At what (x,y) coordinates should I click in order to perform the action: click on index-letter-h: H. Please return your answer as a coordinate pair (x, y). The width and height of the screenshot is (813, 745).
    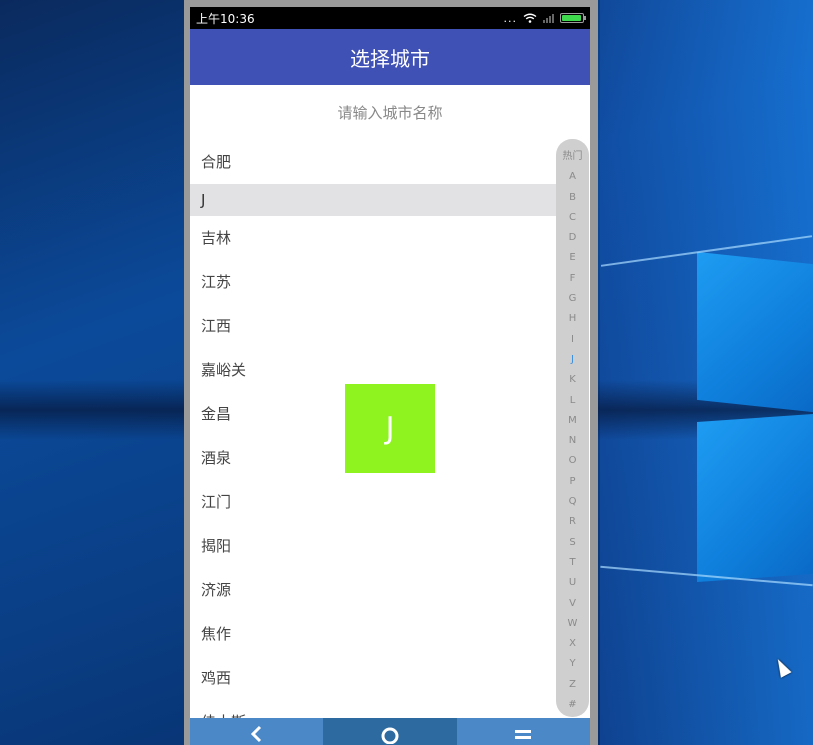
    Looking at the image, I should click on (573, 319).